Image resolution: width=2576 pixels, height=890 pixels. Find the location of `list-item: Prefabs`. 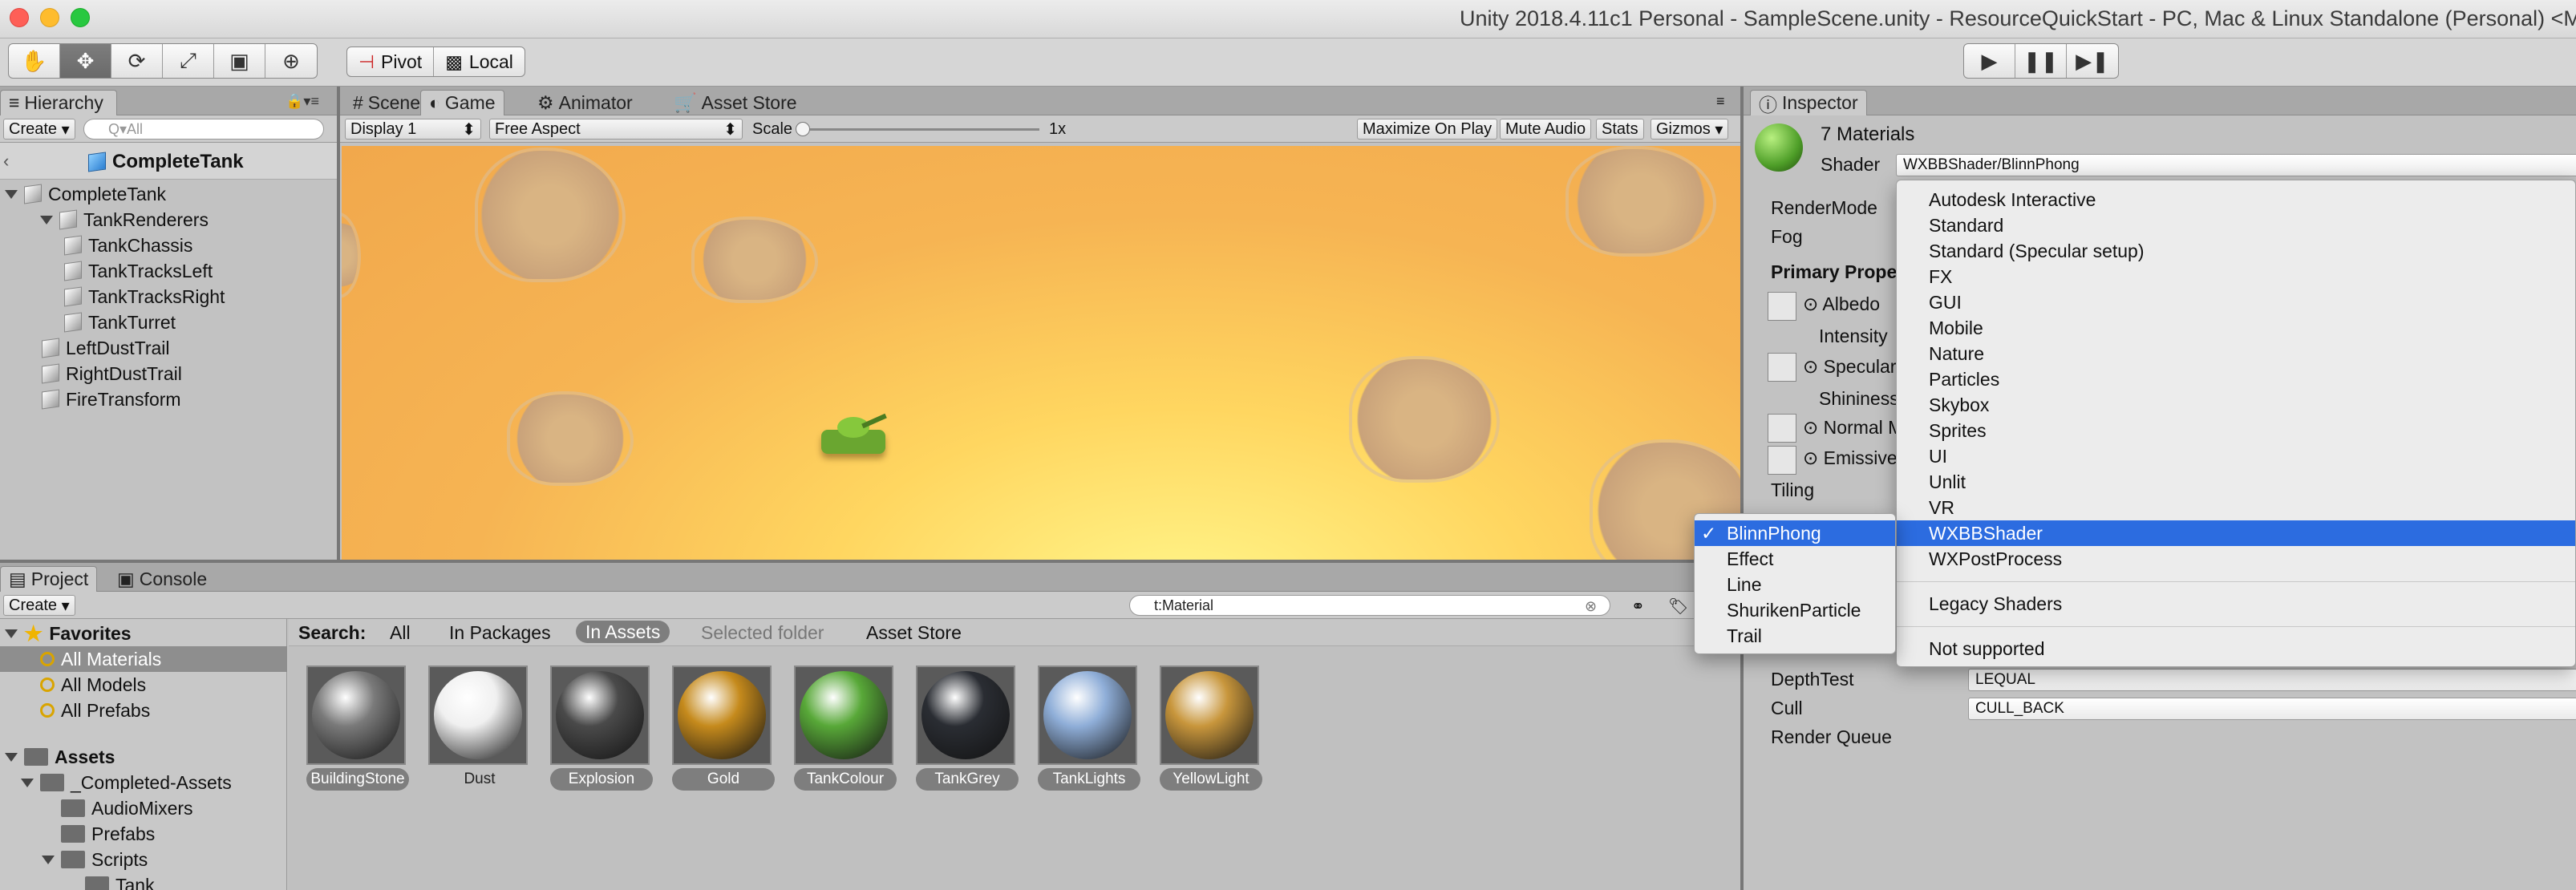

list-item: Prefabs is located at coordinates (108, 834).